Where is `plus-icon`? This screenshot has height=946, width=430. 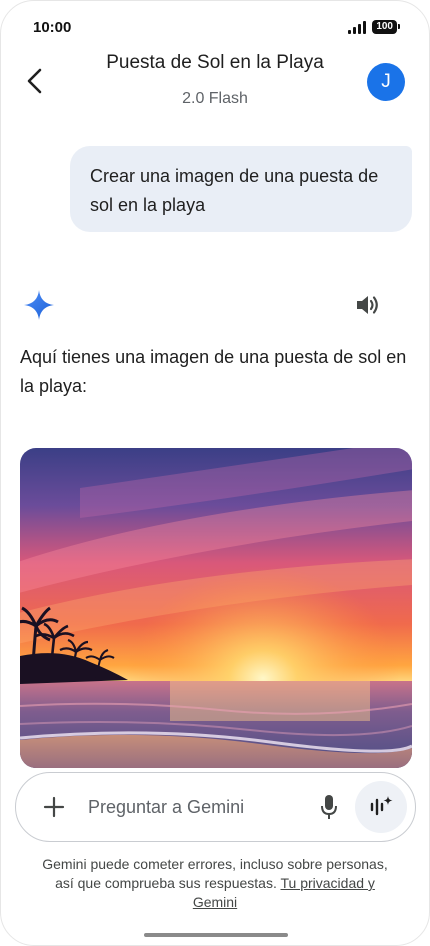
plus-icon is located at coordinates (54, 807).